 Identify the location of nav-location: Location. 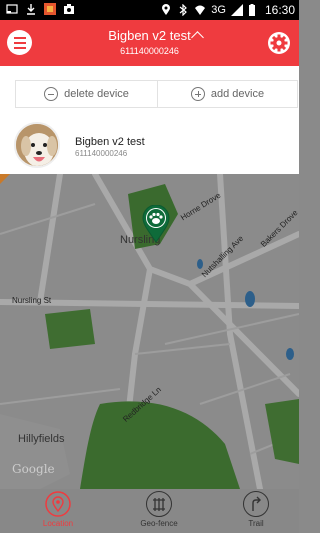
(58, 509).